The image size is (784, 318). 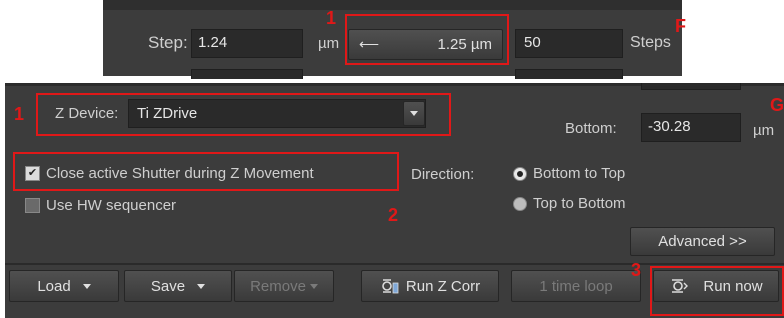 I want to click on direction-option-label: Top to Bottom, so click(x=579, y=203).